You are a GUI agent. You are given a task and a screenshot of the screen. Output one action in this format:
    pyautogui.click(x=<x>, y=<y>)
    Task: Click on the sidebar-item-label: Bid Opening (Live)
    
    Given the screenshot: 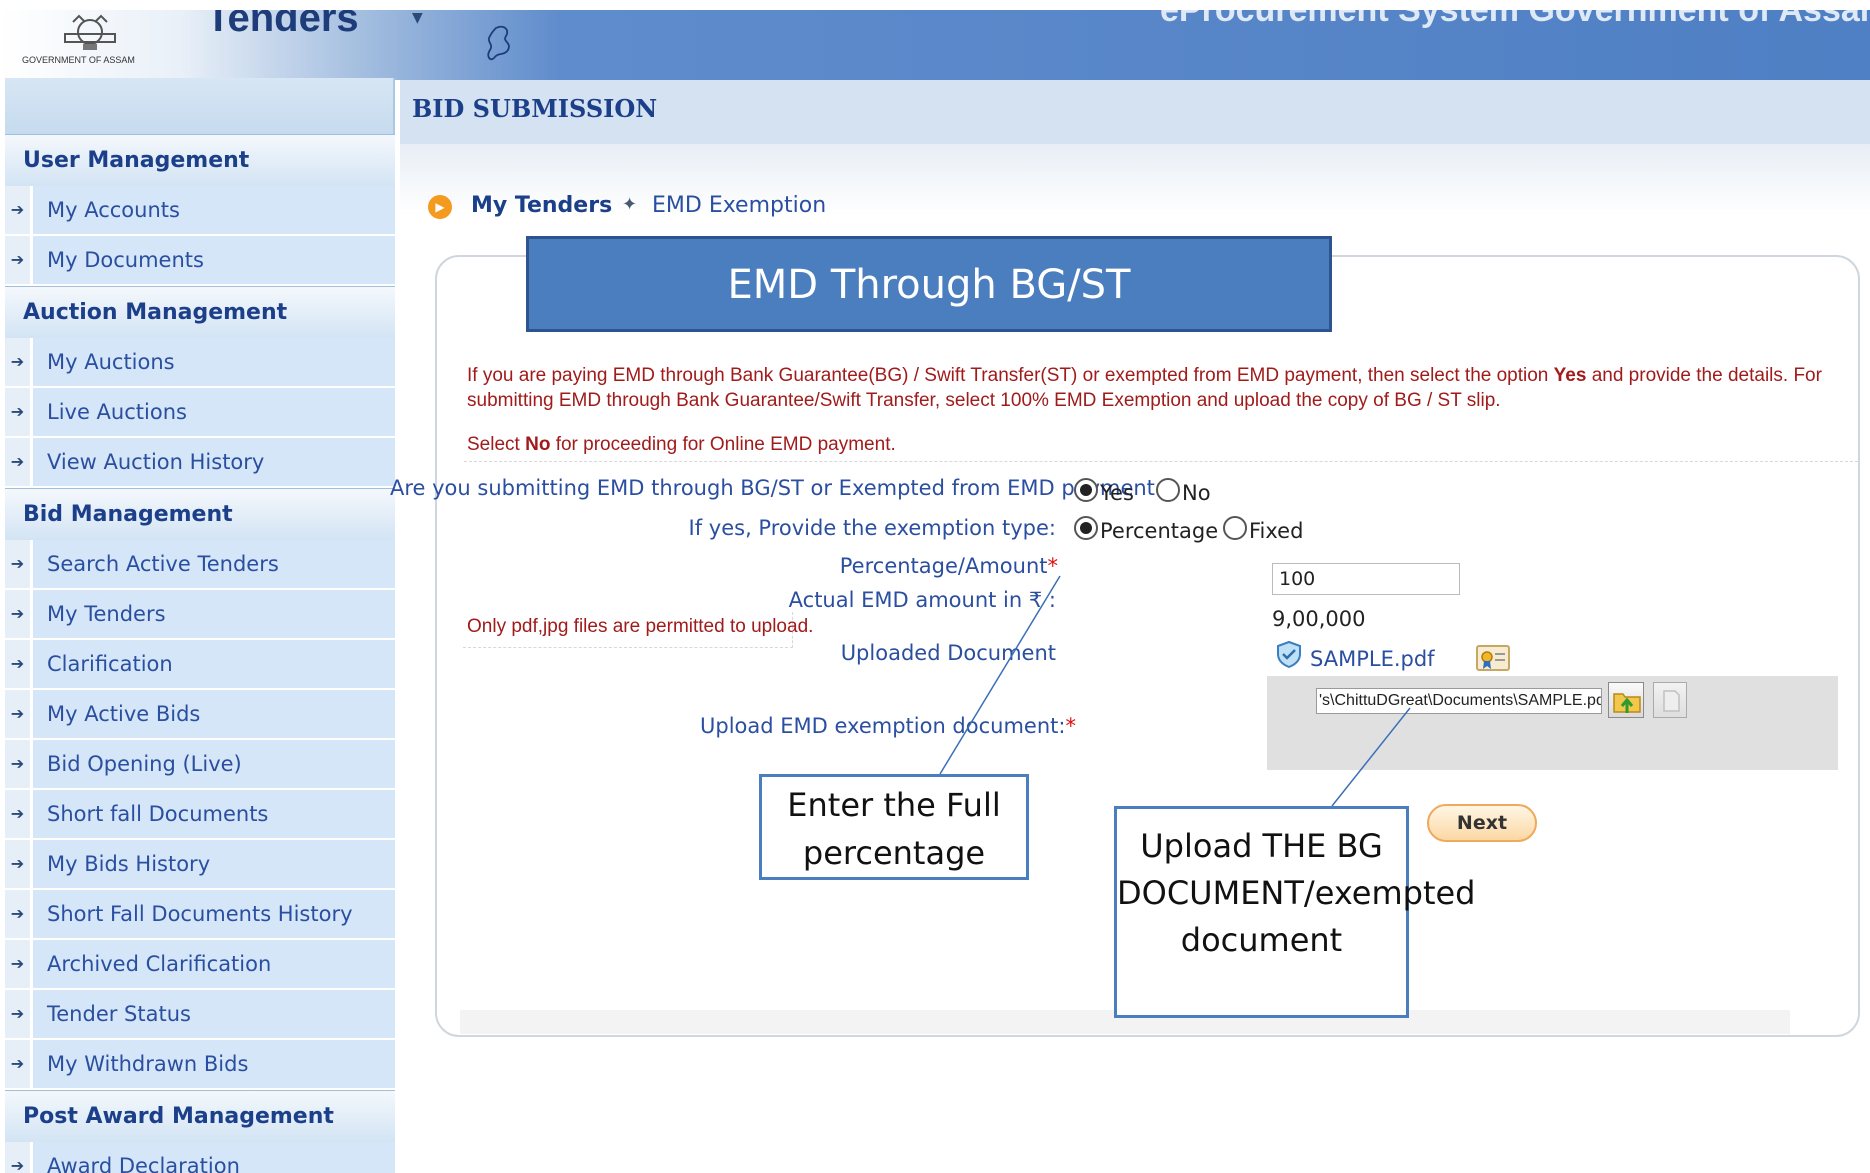 What is the action you would take?
    pyautogui.click(x=144, y=764)
    